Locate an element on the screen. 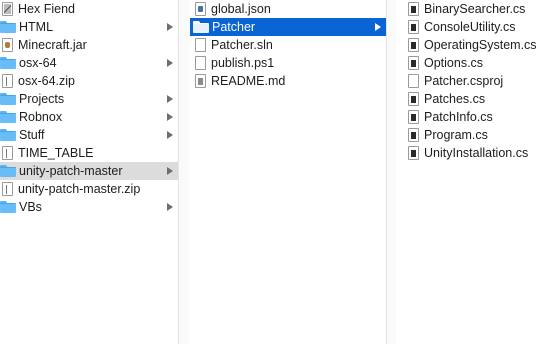  list-item-osx-64: osx-64 is located at coordinates (89, 63).